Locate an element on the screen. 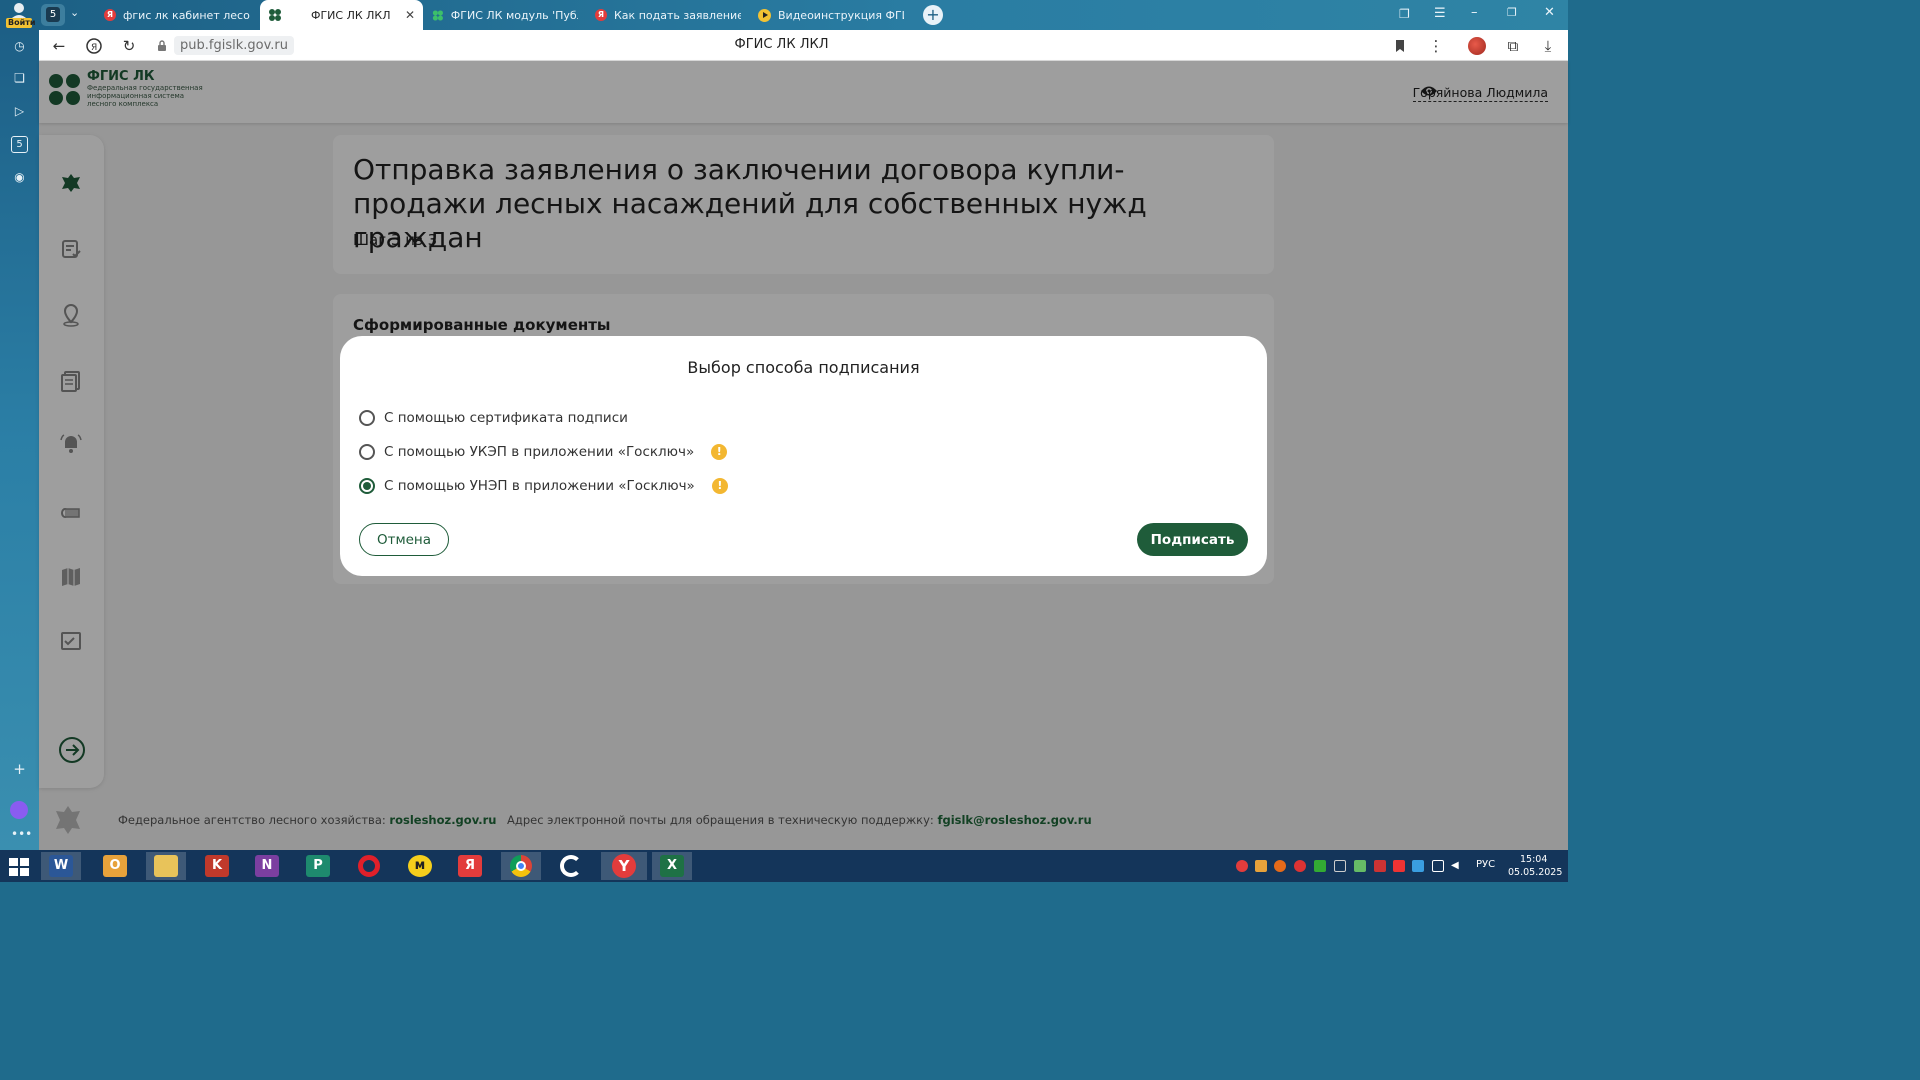  word-app: W is located at coordinates (61, 866).